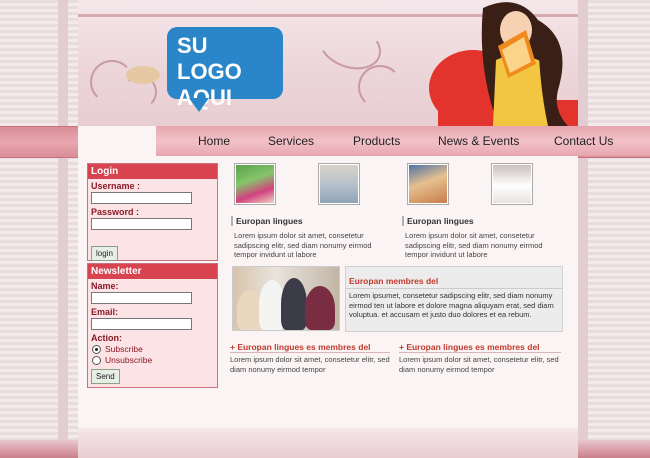 Image resolution: width=650 pixels, height=458 pixels. What do you see at coordinates (204, 97) in the screenshot?
I see `logo-text-line2: AQUI` at bounding box center [204, 97].